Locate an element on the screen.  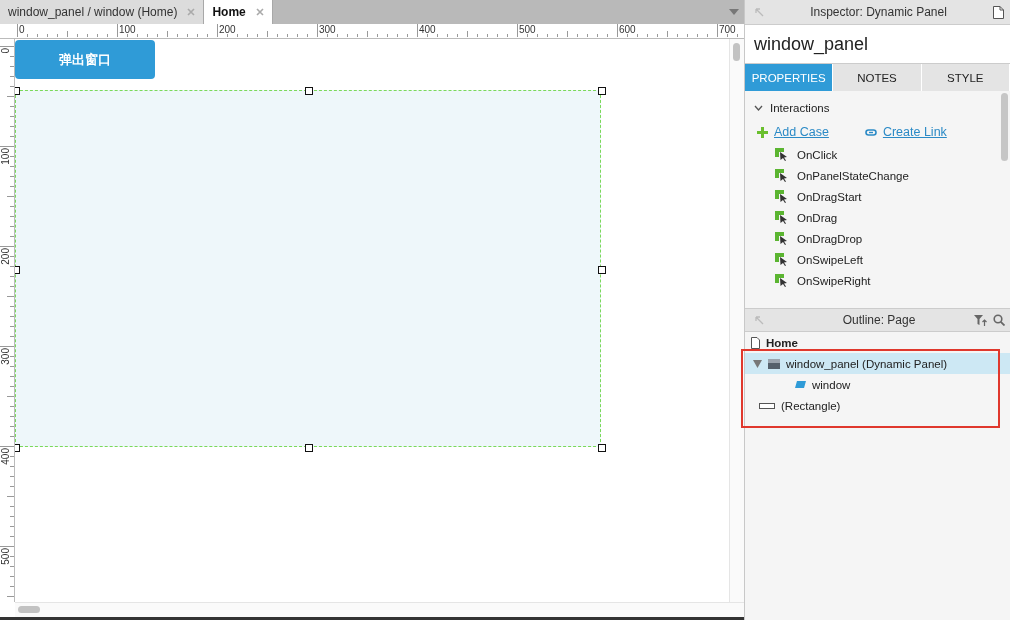
outline-item: window_panel (Dynamic Panel) is located at coordinates (877, 363).